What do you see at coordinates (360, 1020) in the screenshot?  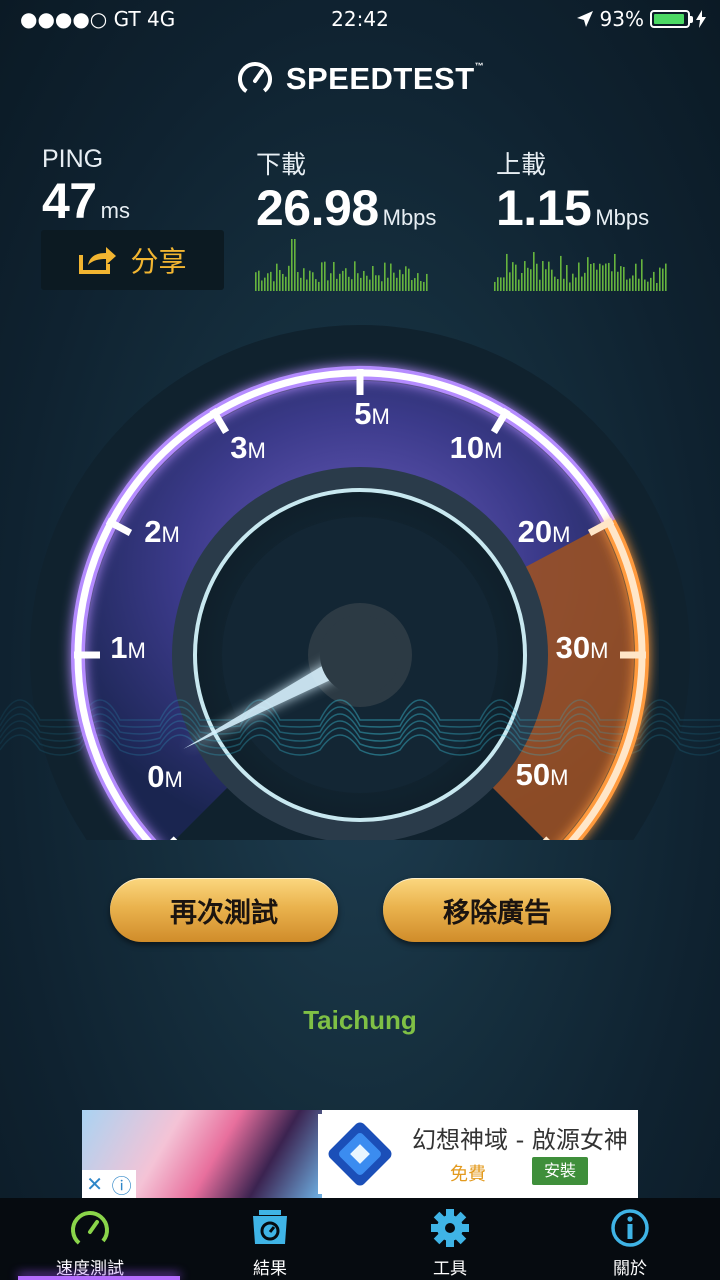 I see `server-location: Taichung` at bounding box center [360, 1020].